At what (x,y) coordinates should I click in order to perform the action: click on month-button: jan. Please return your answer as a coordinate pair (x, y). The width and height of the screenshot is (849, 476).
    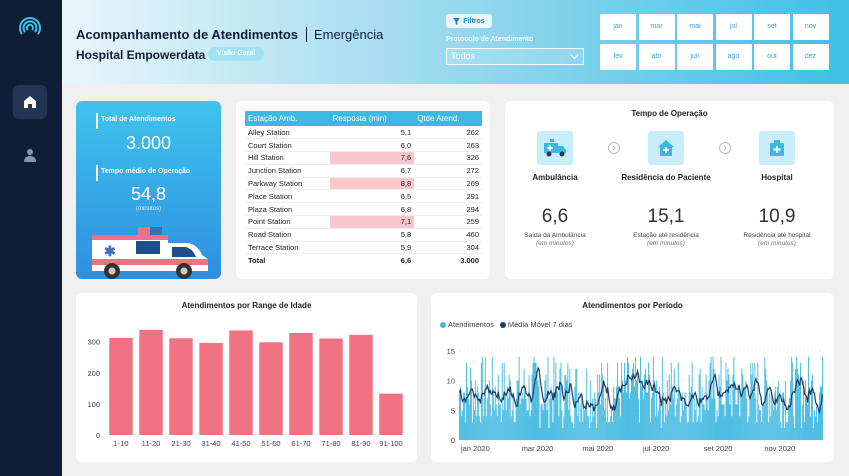
    Looking at the image, I should click on (618, 27).